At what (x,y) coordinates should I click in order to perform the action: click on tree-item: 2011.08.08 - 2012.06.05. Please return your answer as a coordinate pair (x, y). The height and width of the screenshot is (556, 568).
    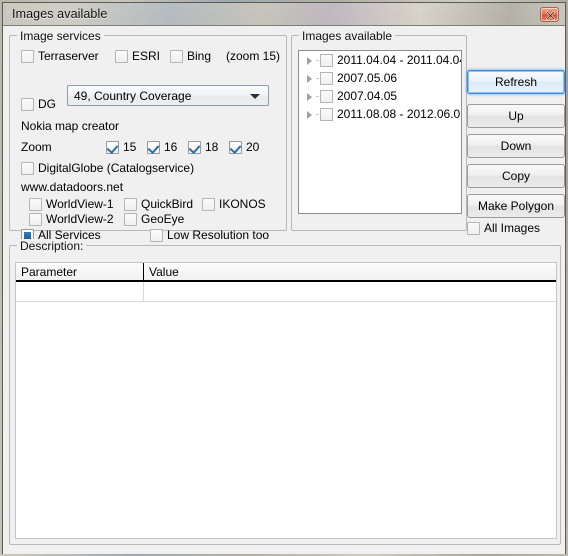
    Looking at the image, I should click on (380, 114).